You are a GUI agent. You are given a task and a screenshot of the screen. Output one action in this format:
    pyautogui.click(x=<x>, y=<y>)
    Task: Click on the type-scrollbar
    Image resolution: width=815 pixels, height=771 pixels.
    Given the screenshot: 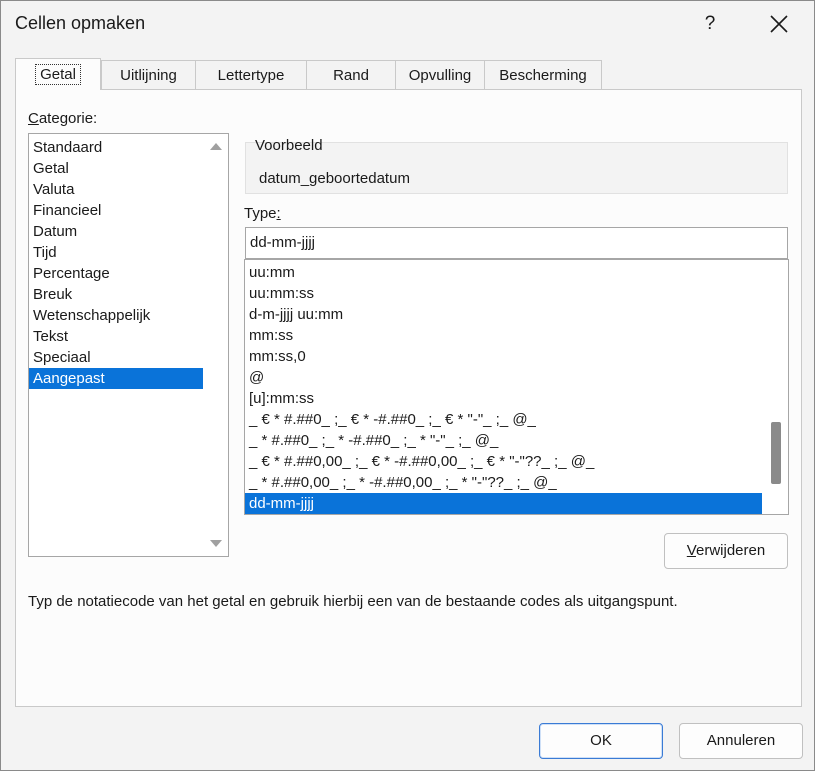 What is the action you would take?
    pyautogui.click(x=775, y=387)
    